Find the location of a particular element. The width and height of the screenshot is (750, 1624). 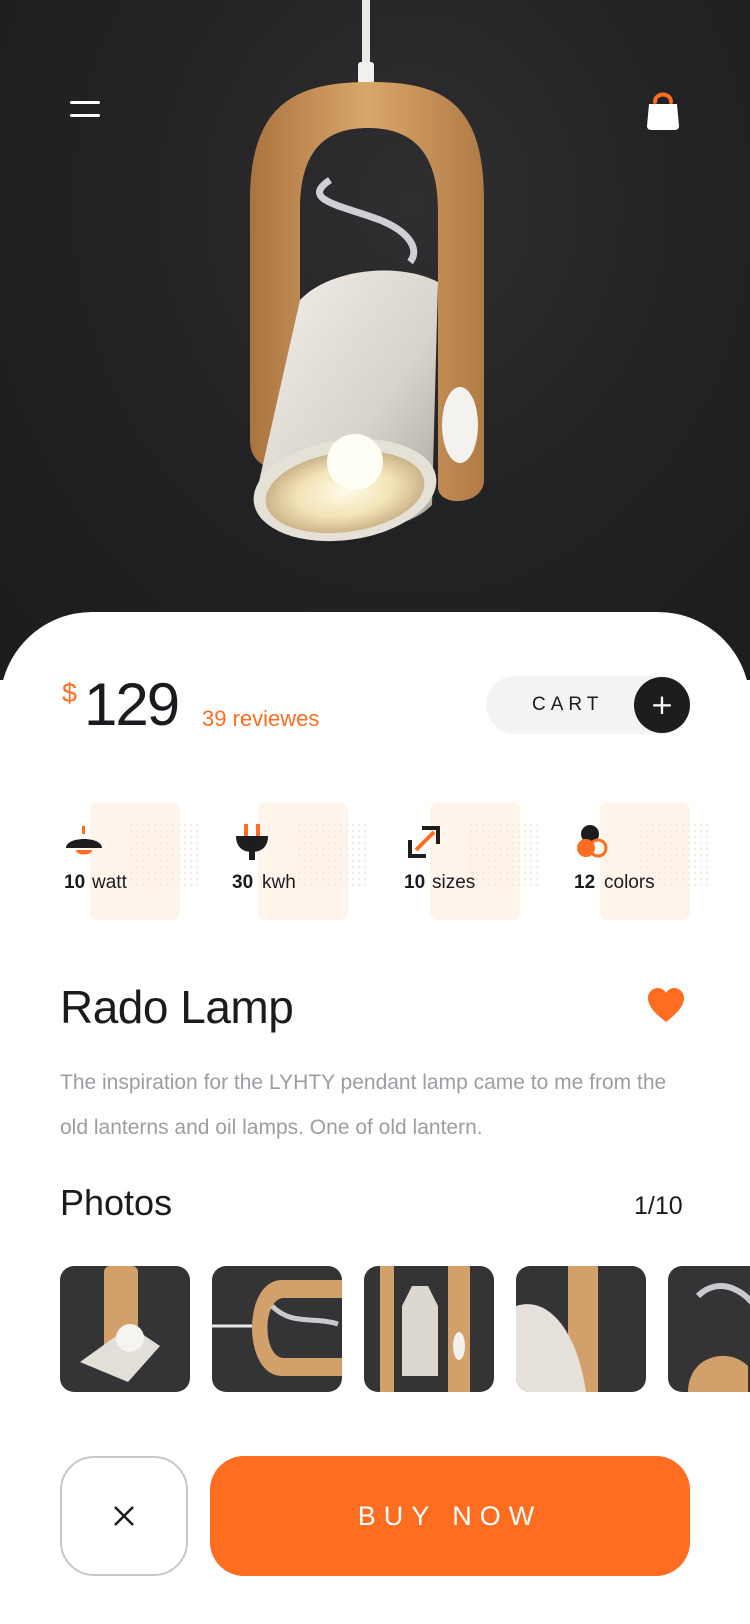

spec-unit: colors is located at coordinates (629, 882).